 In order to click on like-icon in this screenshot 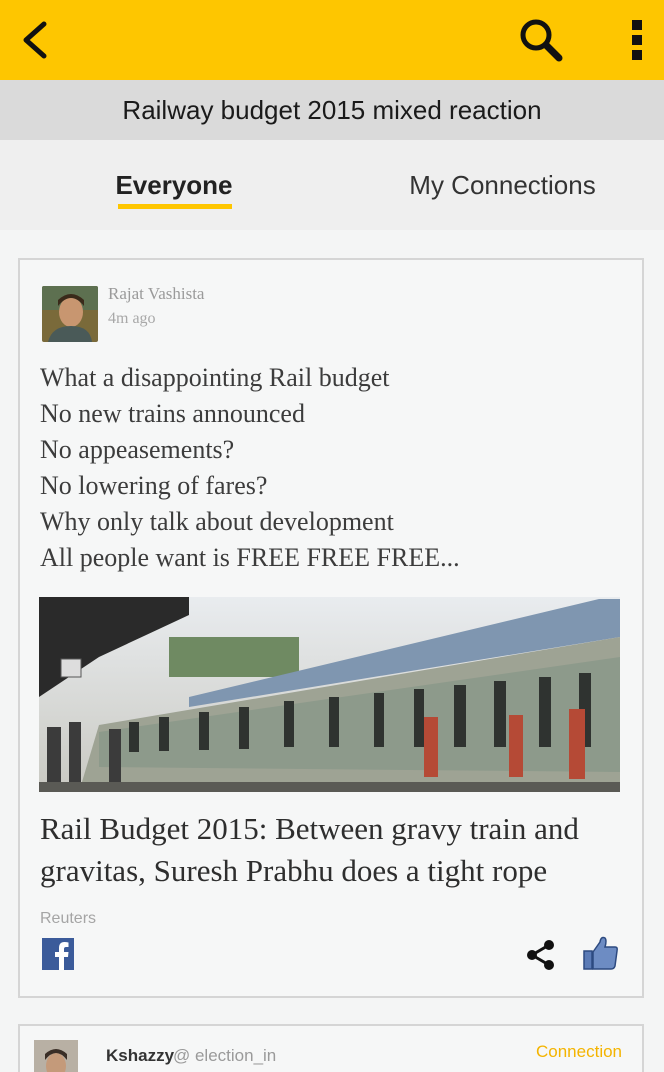, I will do `click(601, 953)`.